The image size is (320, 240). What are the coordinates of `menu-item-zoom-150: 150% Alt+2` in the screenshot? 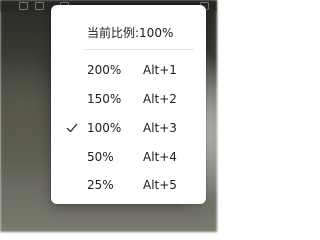 It's located at (128, 100).